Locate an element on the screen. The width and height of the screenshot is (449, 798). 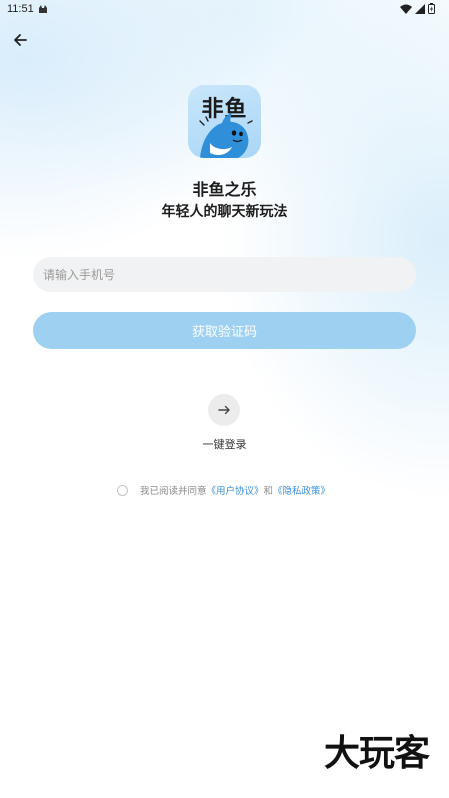
one-key-login-button is located at coordinates (224, 410).